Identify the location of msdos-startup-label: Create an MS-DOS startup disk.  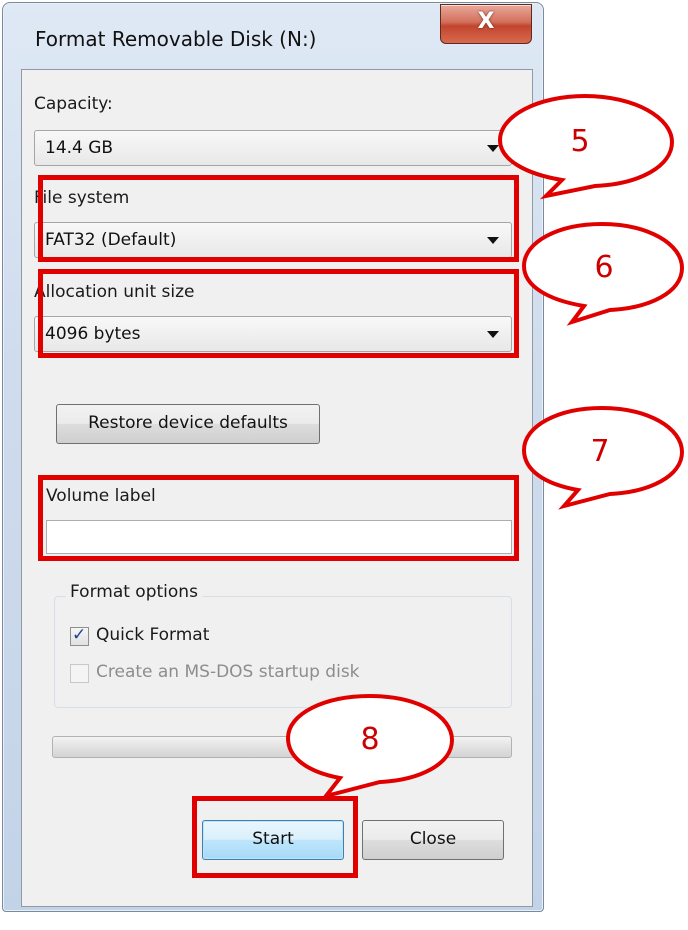
(228, 672).